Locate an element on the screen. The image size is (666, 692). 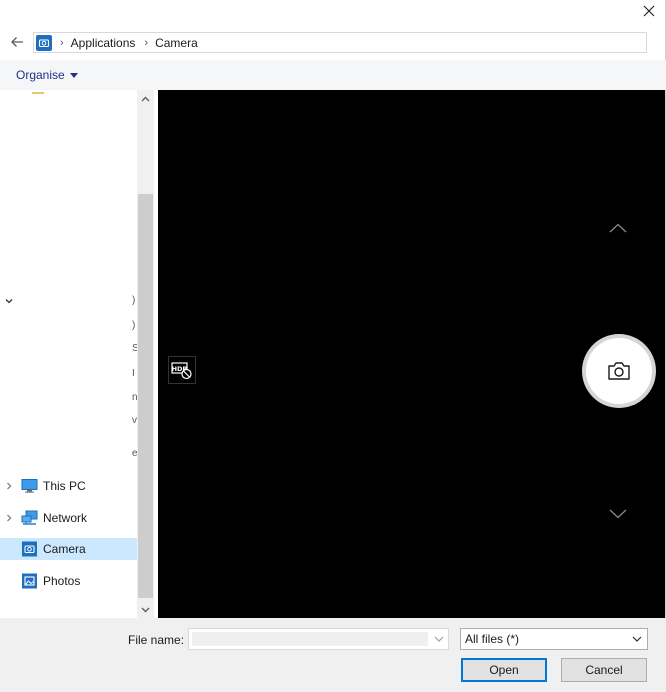
hdr-toggle-button: HDR is located at coordinates (182, 370).